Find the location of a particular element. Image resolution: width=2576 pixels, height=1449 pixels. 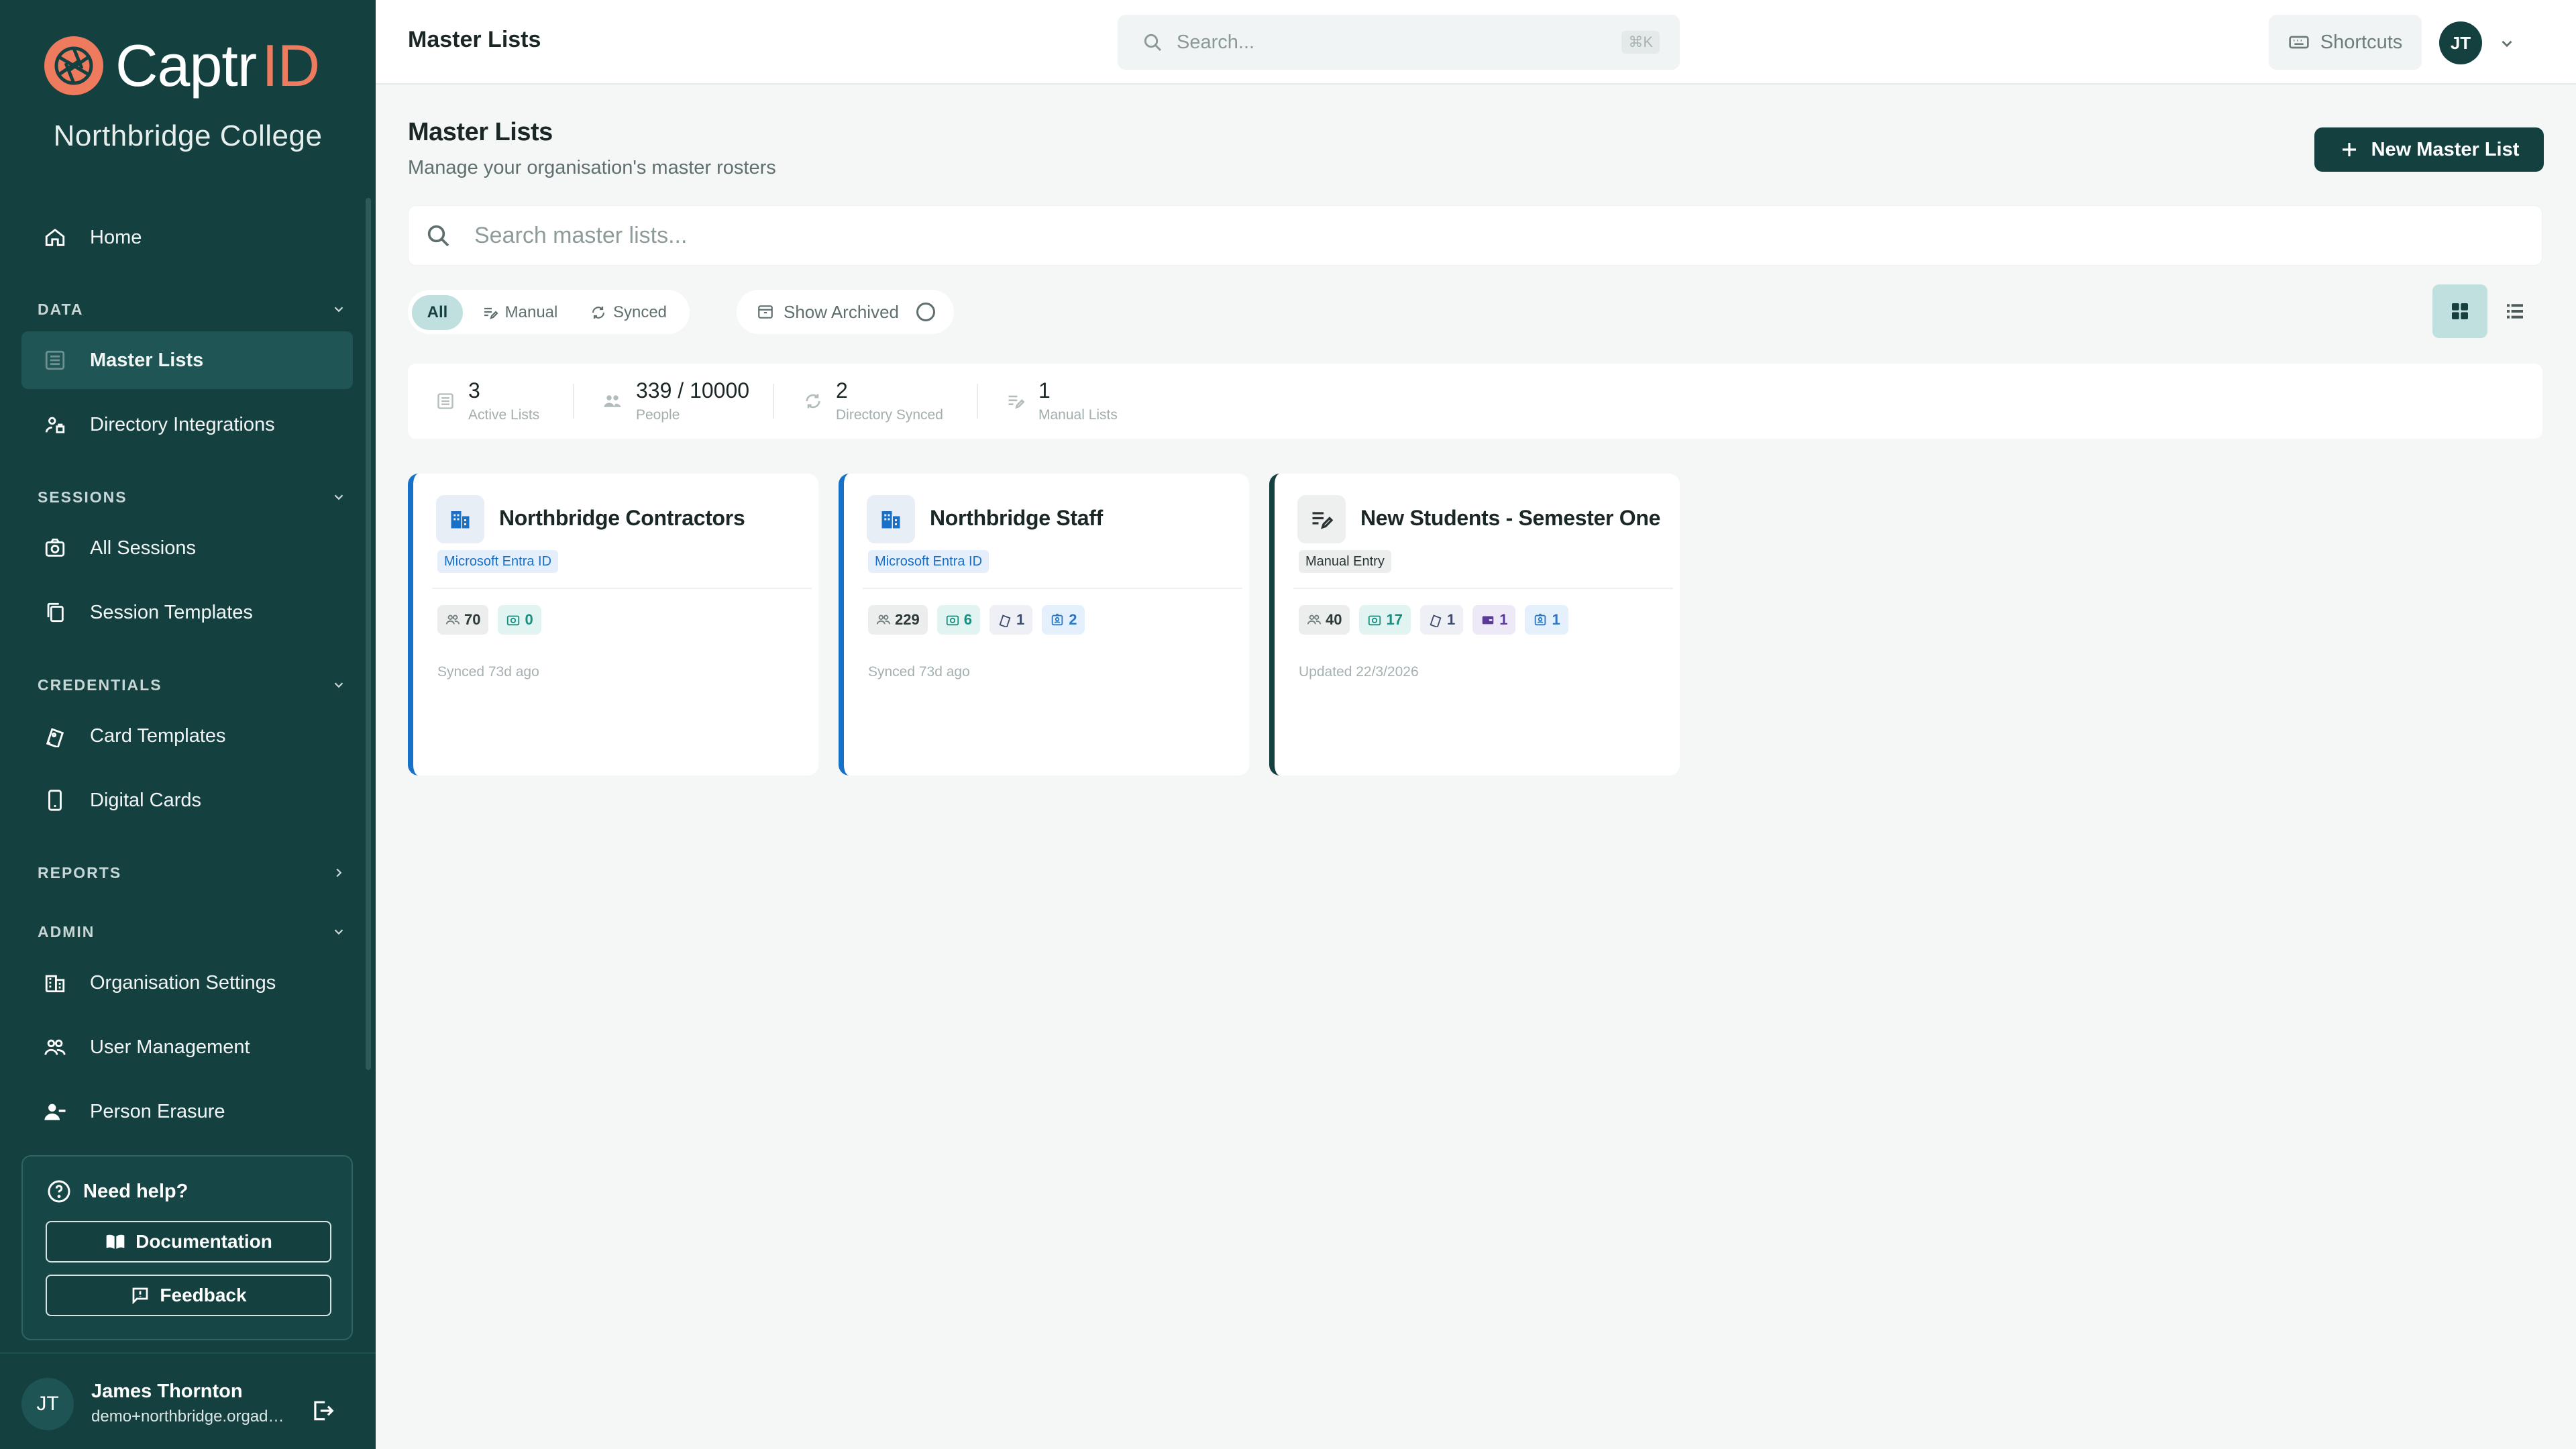

card-title: Northbridge Staff is located at coordinates (1016, 518).